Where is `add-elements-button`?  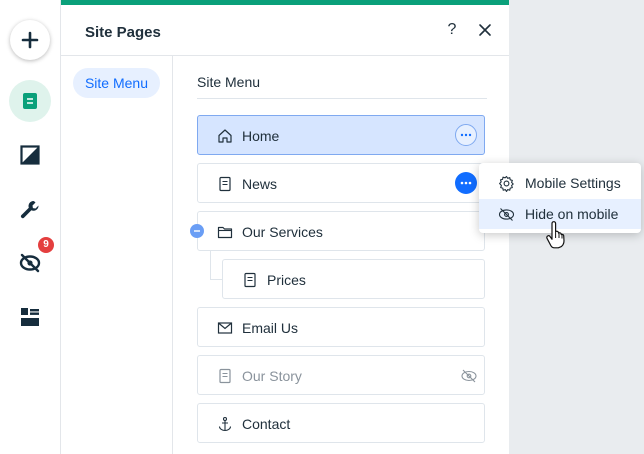 add-elements-button is located at coordinates (30, 40).